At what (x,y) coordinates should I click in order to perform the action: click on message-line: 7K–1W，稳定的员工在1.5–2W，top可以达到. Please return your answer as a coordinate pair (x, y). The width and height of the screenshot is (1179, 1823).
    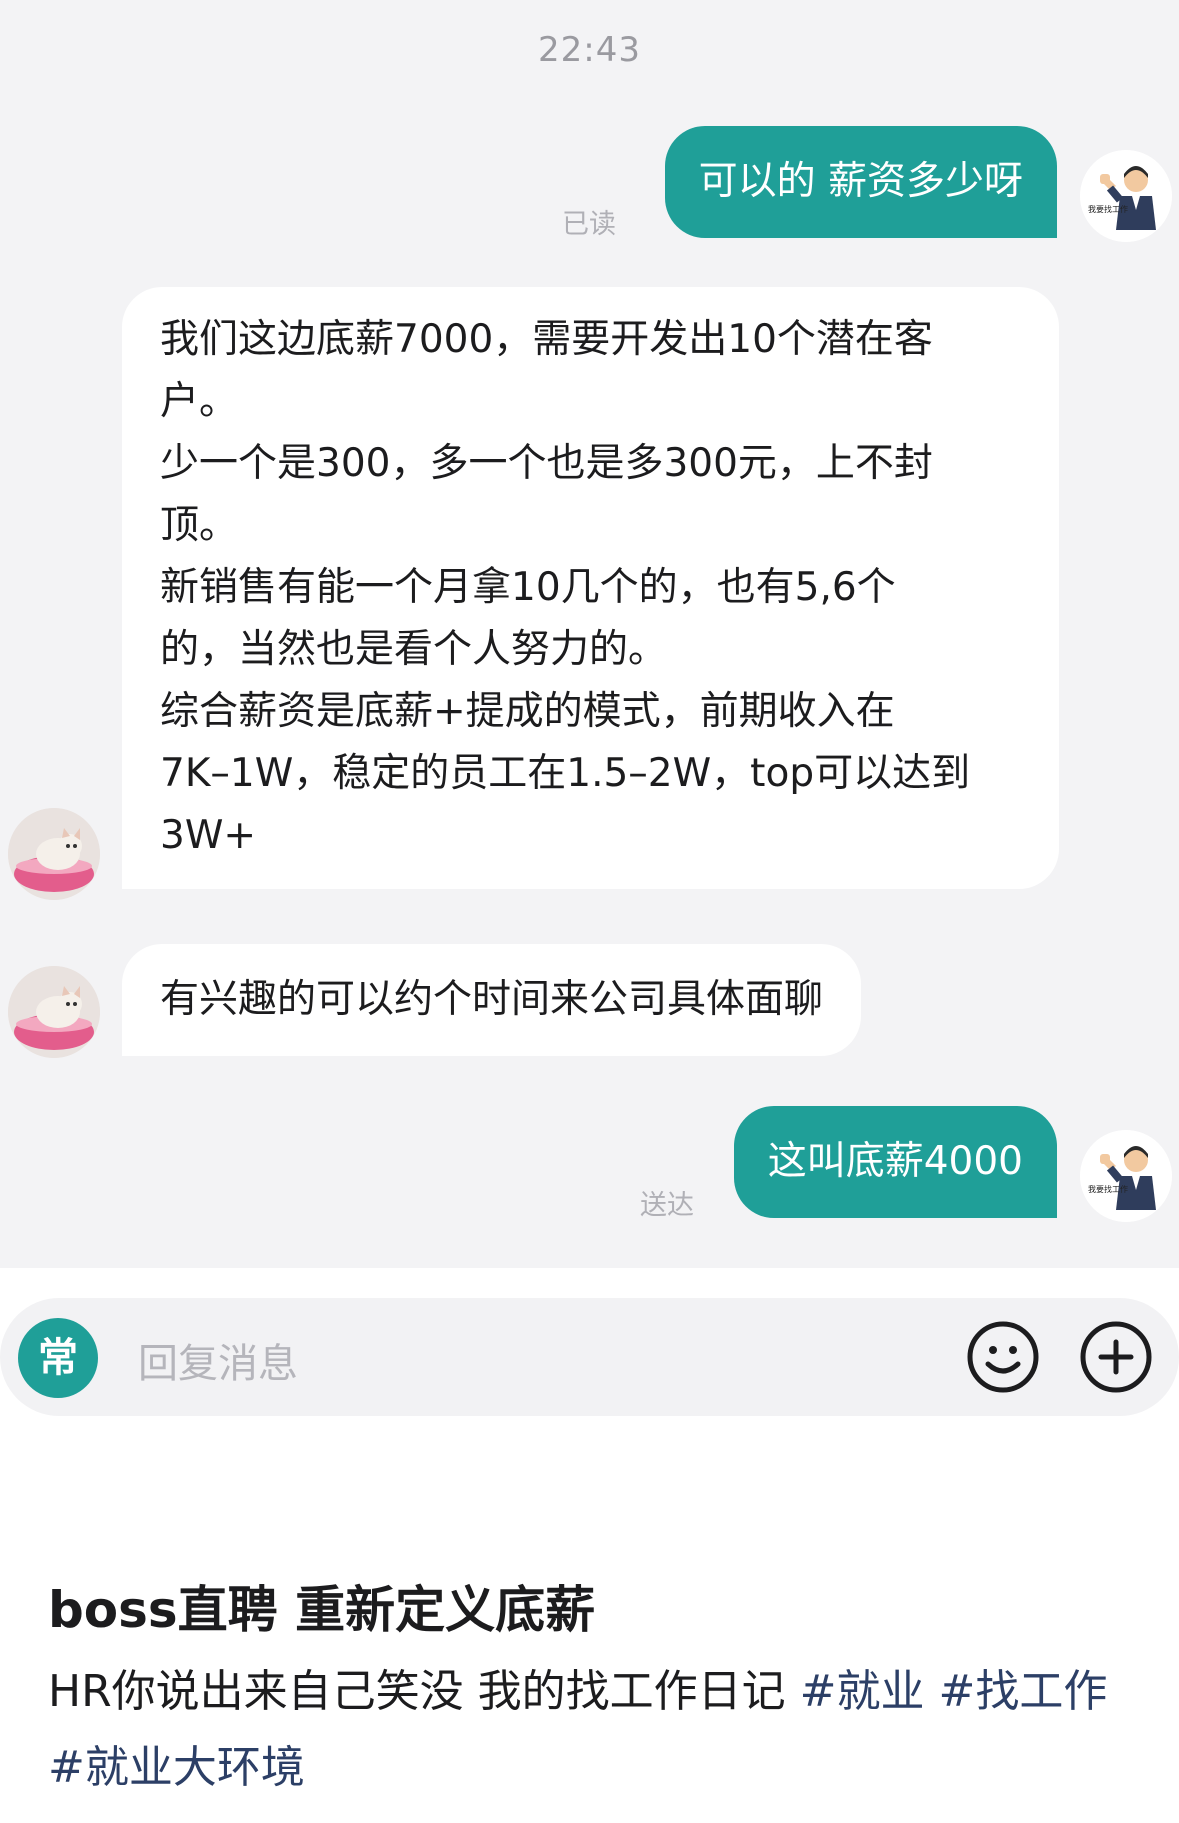
    Looking at the image, I should click on (565, 773).